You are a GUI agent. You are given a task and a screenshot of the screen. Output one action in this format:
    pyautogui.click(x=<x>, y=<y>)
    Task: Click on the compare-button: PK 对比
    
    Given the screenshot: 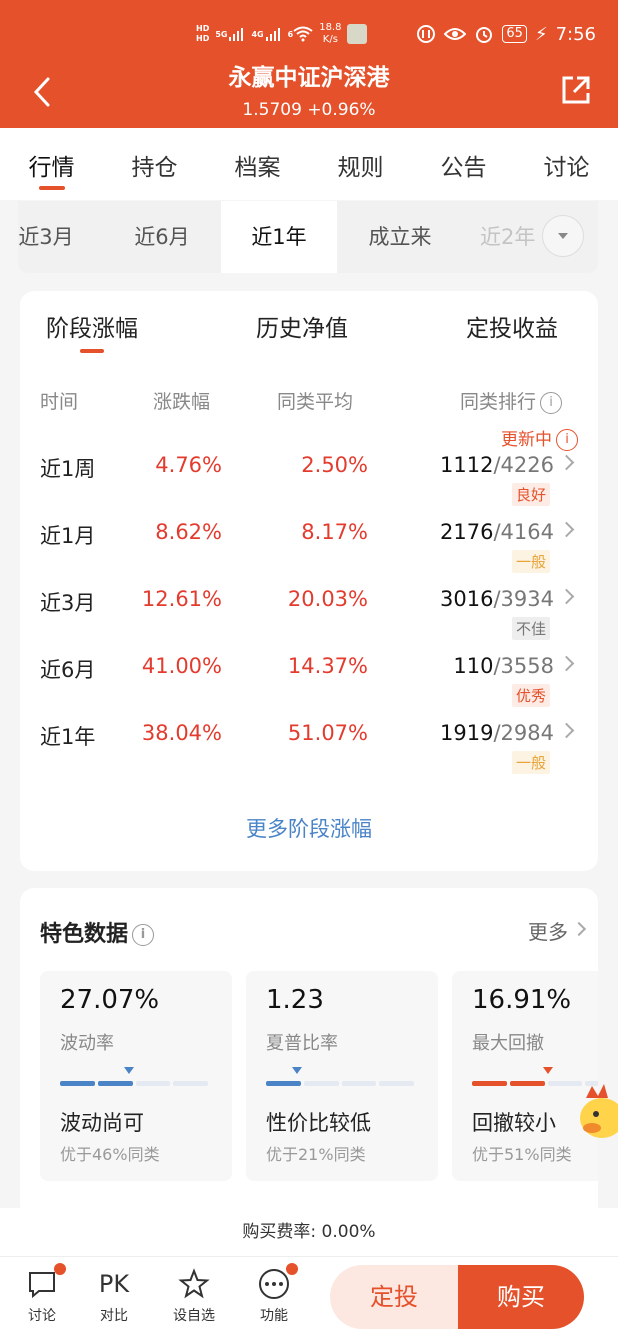 What is the action you would take?
    pyautogui.click(x=114, y=1295)
    